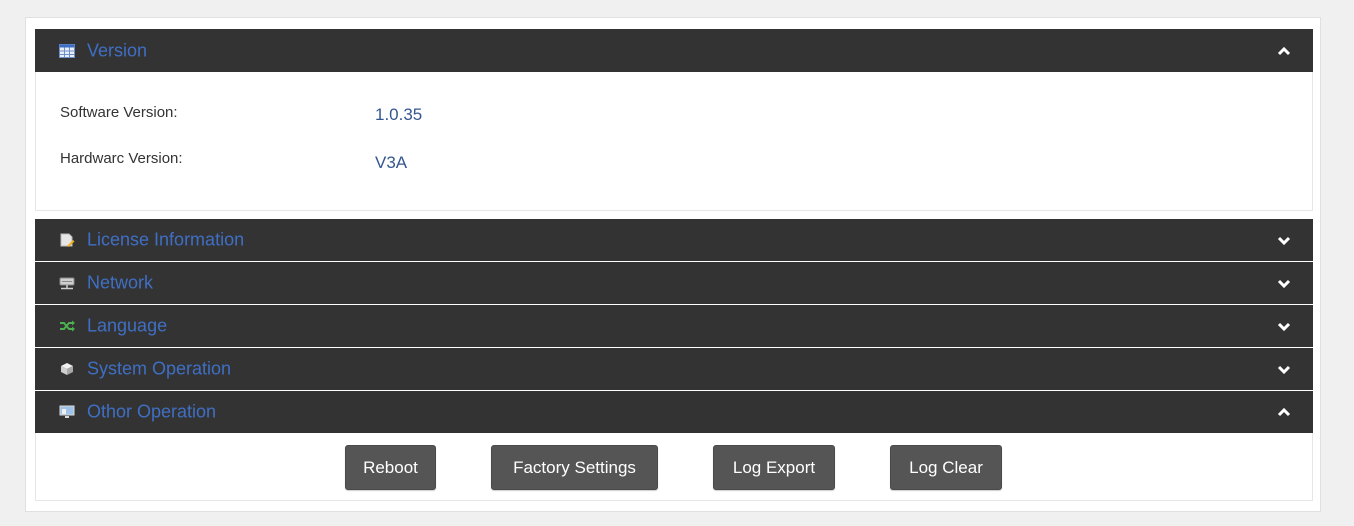  Describe the element at coordinates (674, 326) in the screenshot. I see `section-header-language: Language` at that location.